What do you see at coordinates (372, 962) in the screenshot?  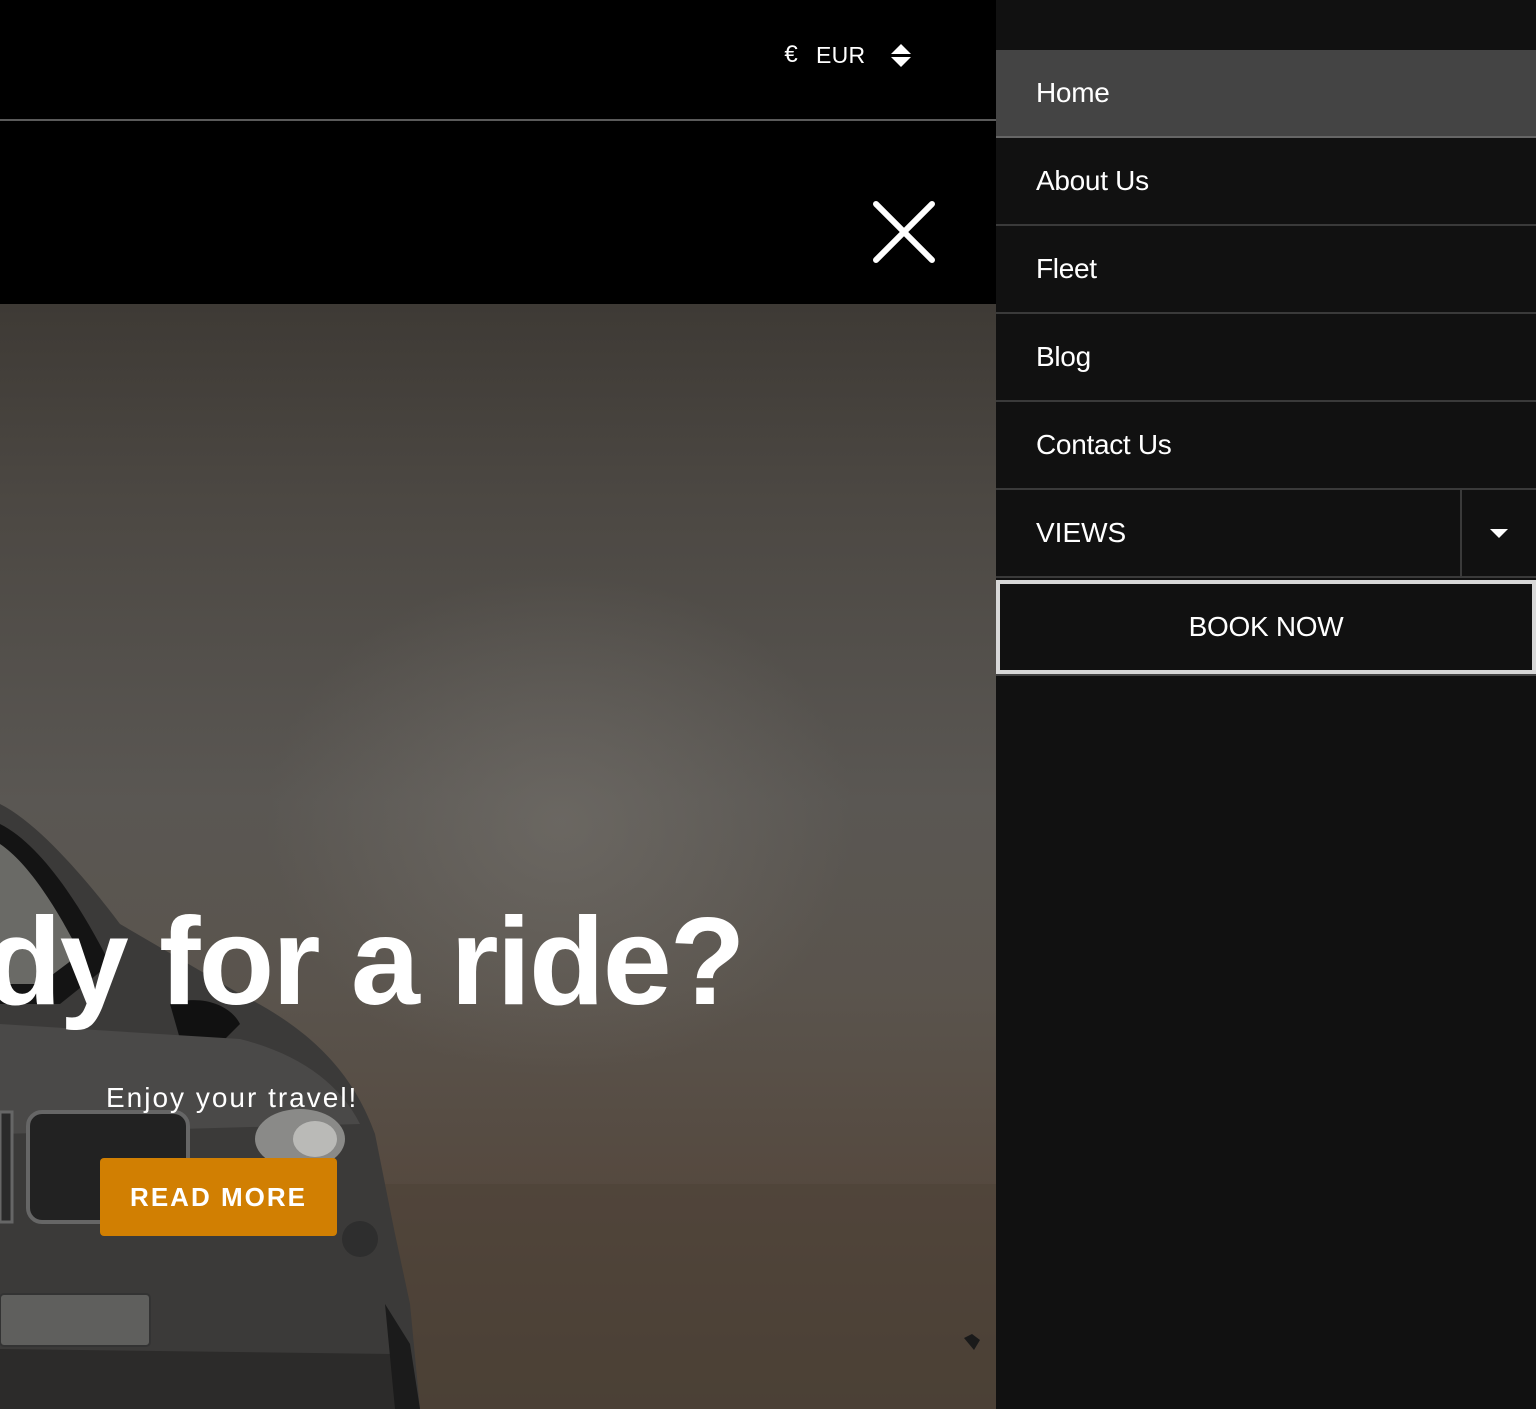 I see `hero-title: dy for a ride?` at bounding box center [372, 962].